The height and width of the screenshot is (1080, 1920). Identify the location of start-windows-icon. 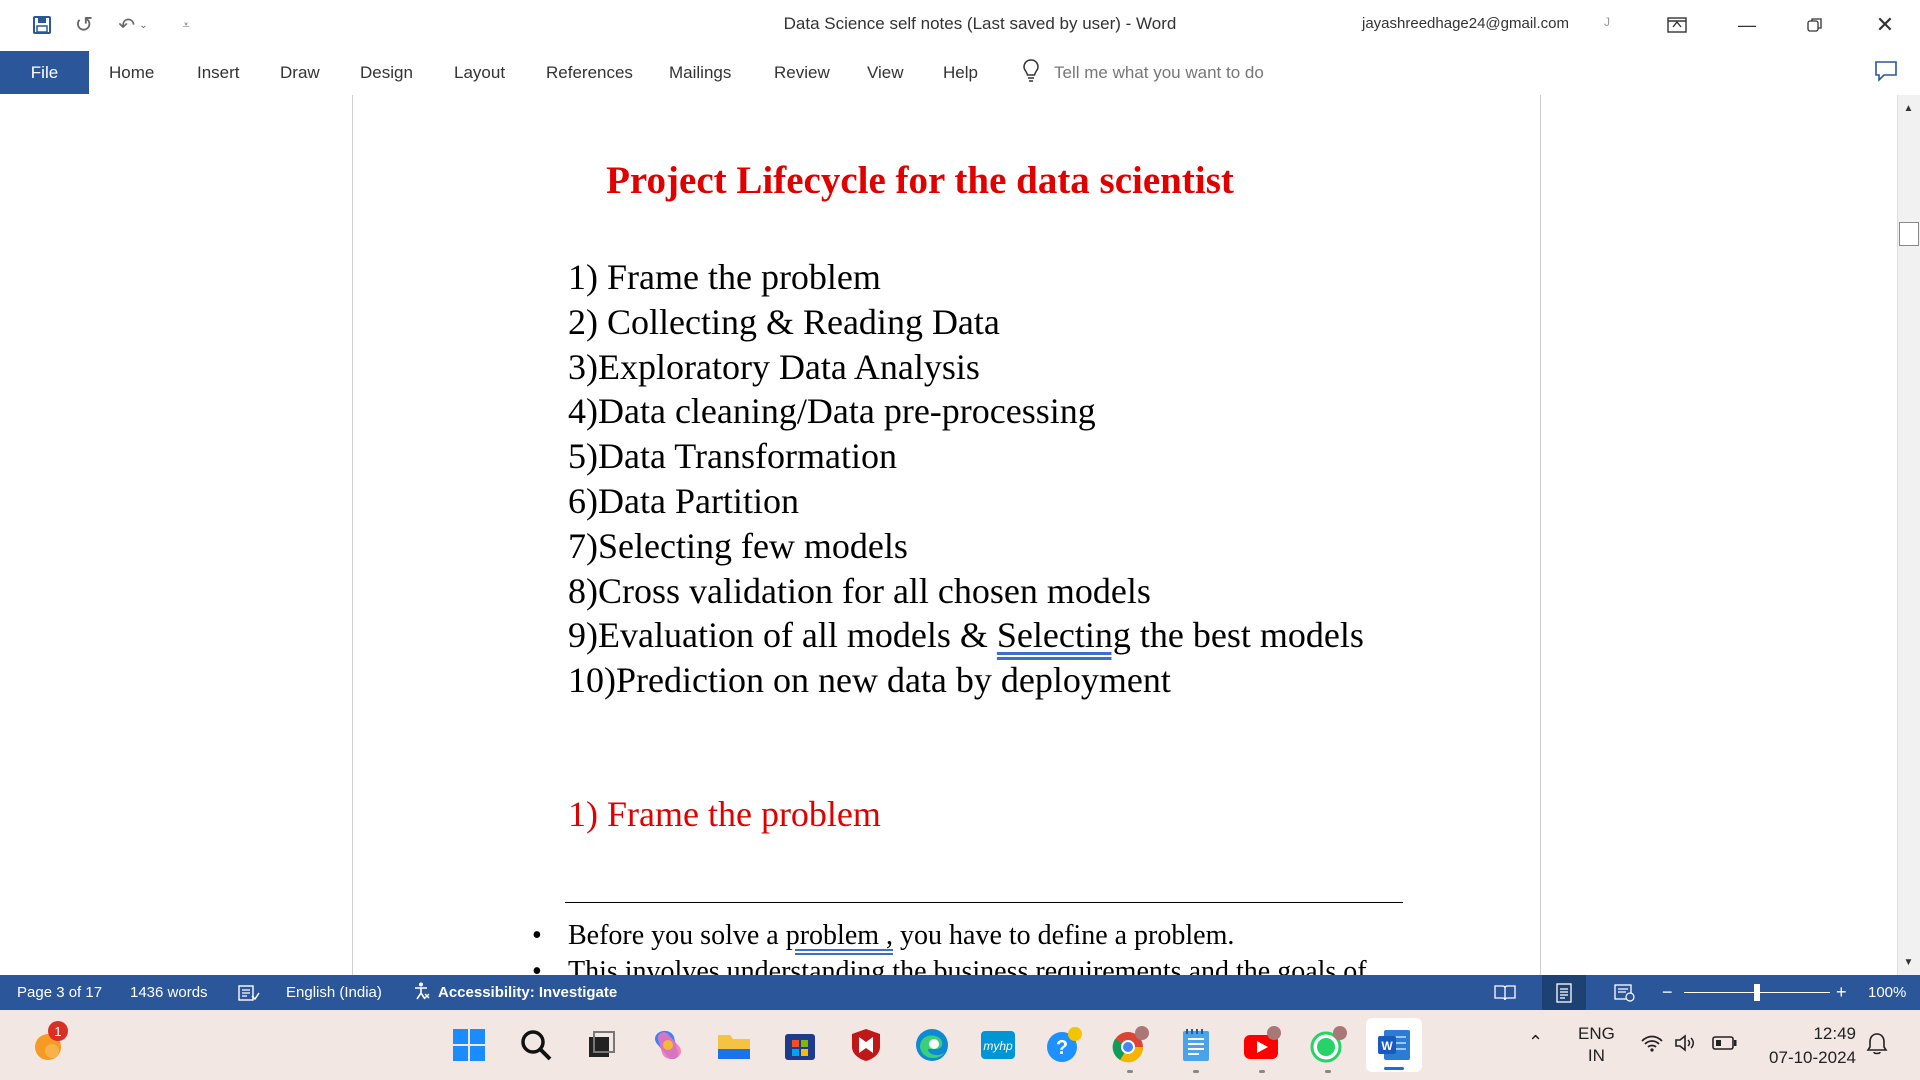
(469, 1045).